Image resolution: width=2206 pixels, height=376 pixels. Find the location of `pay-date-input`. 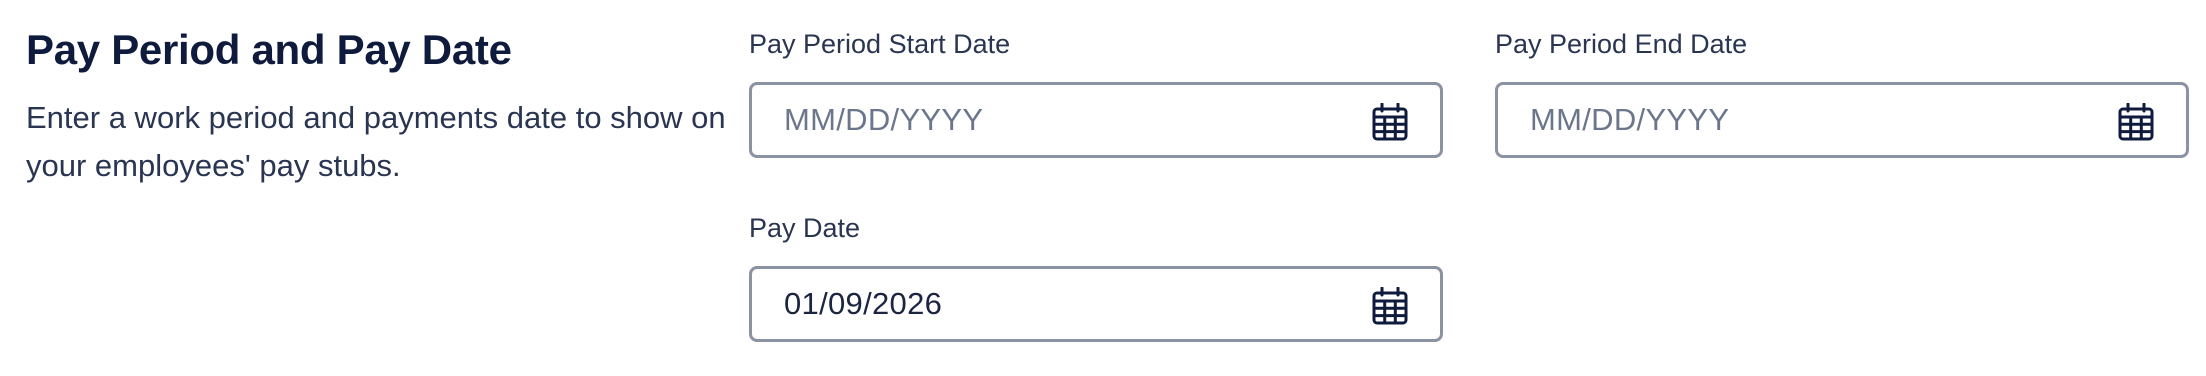

pay-date-input is located at coordinates (1064, 304).